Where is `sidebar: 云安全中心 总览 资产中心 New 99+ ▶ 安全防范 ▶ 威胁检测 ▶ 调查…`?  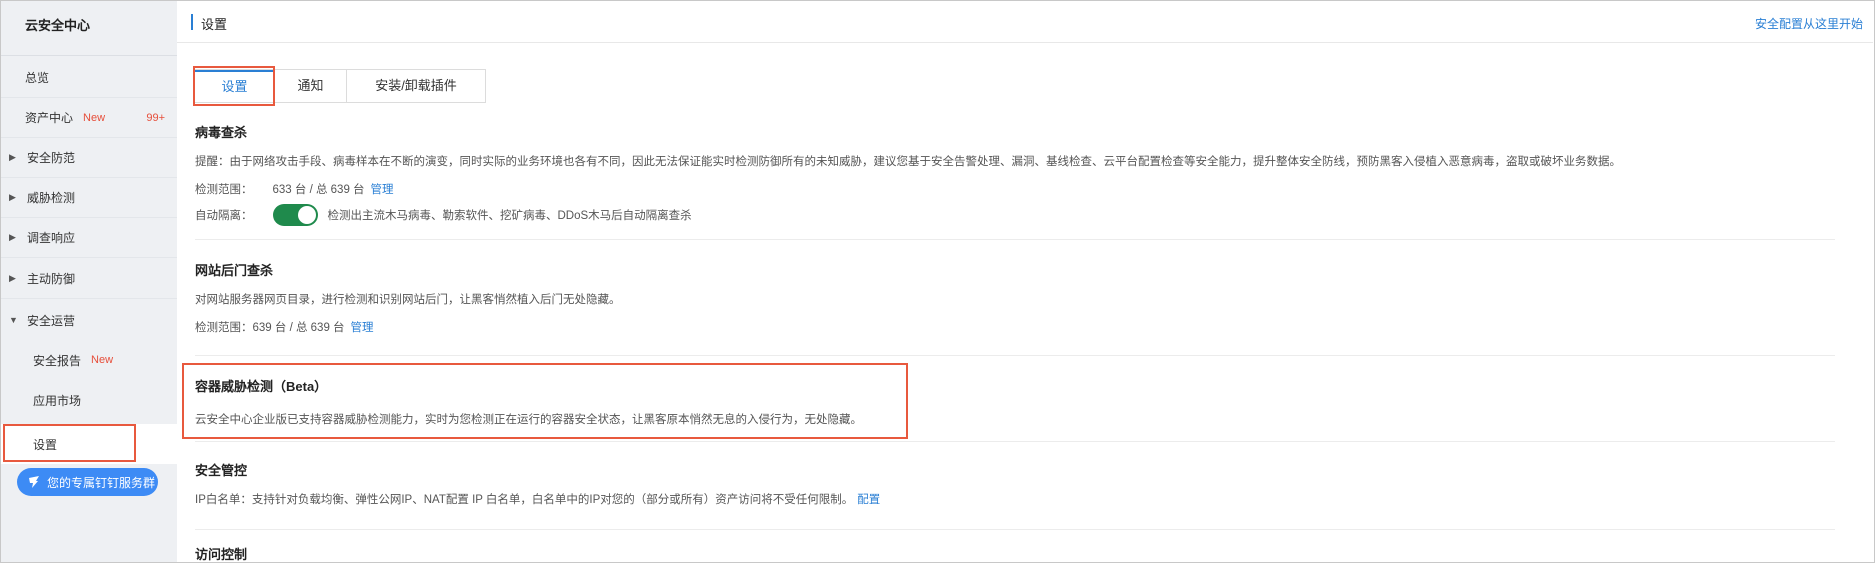 sidebar: 云安全中心 总览 资产中心 New 99+ ▶ 安全防范 ▶ 威胁检测 ▶ 调查… is located at coordinates (89, 281).